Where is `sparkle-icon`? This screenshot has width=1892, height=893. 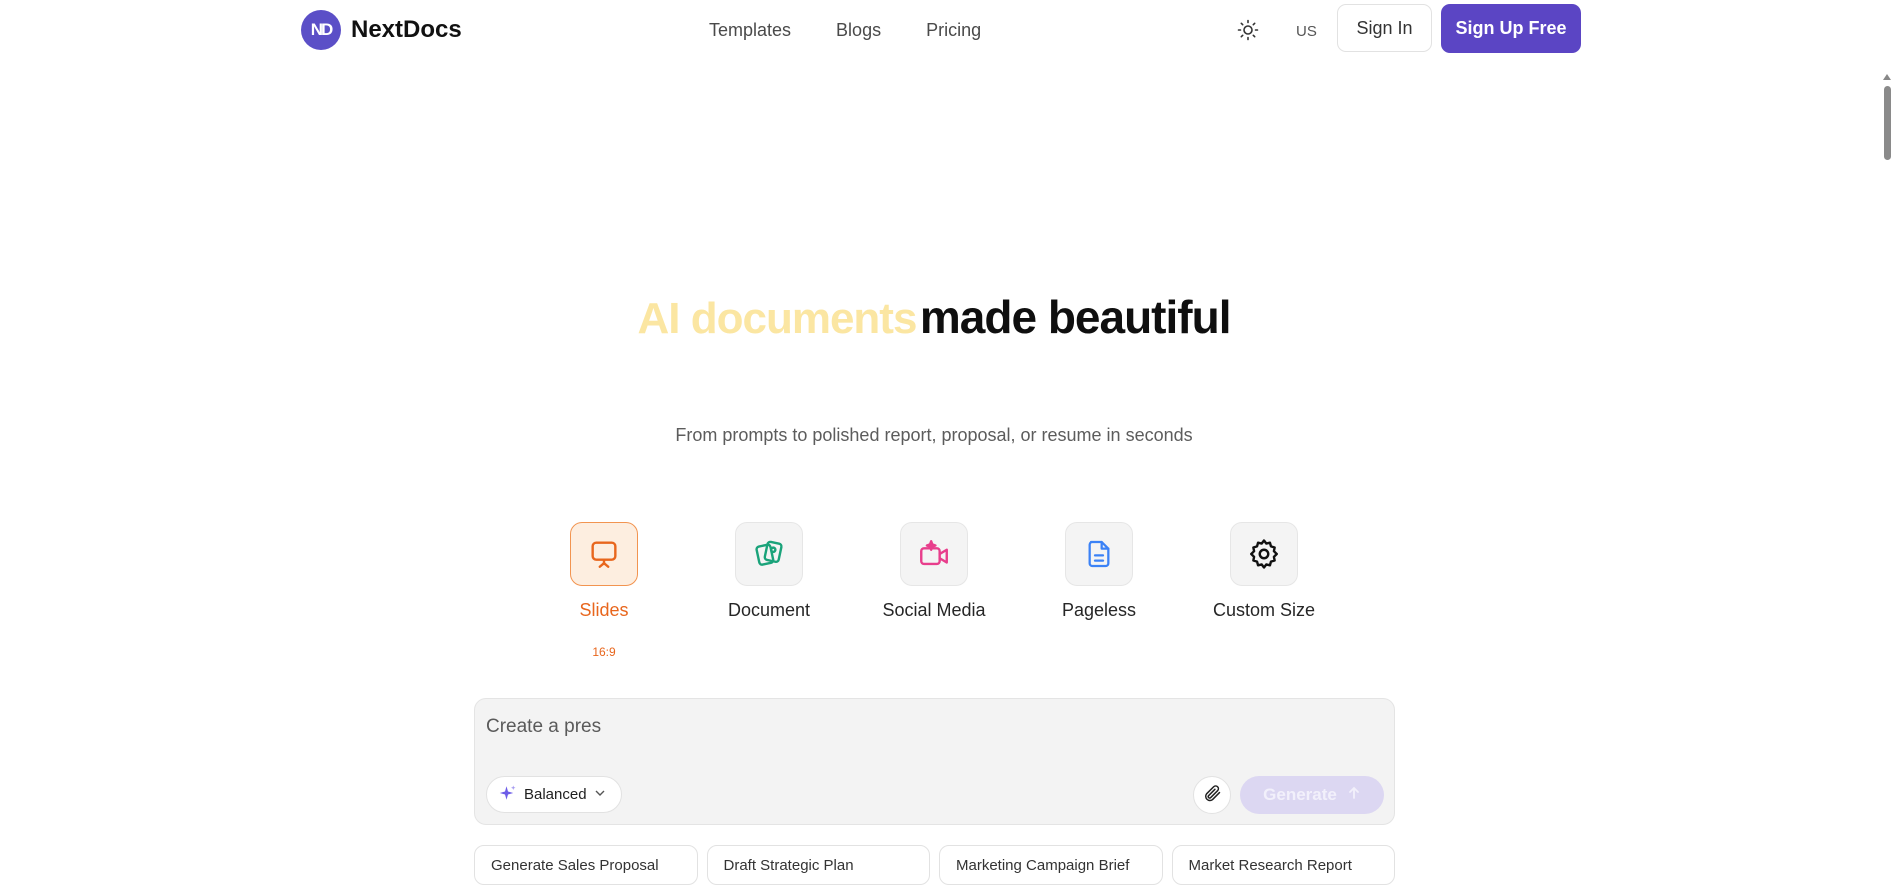 sparkle-icon is located at coordinates (508, 795).